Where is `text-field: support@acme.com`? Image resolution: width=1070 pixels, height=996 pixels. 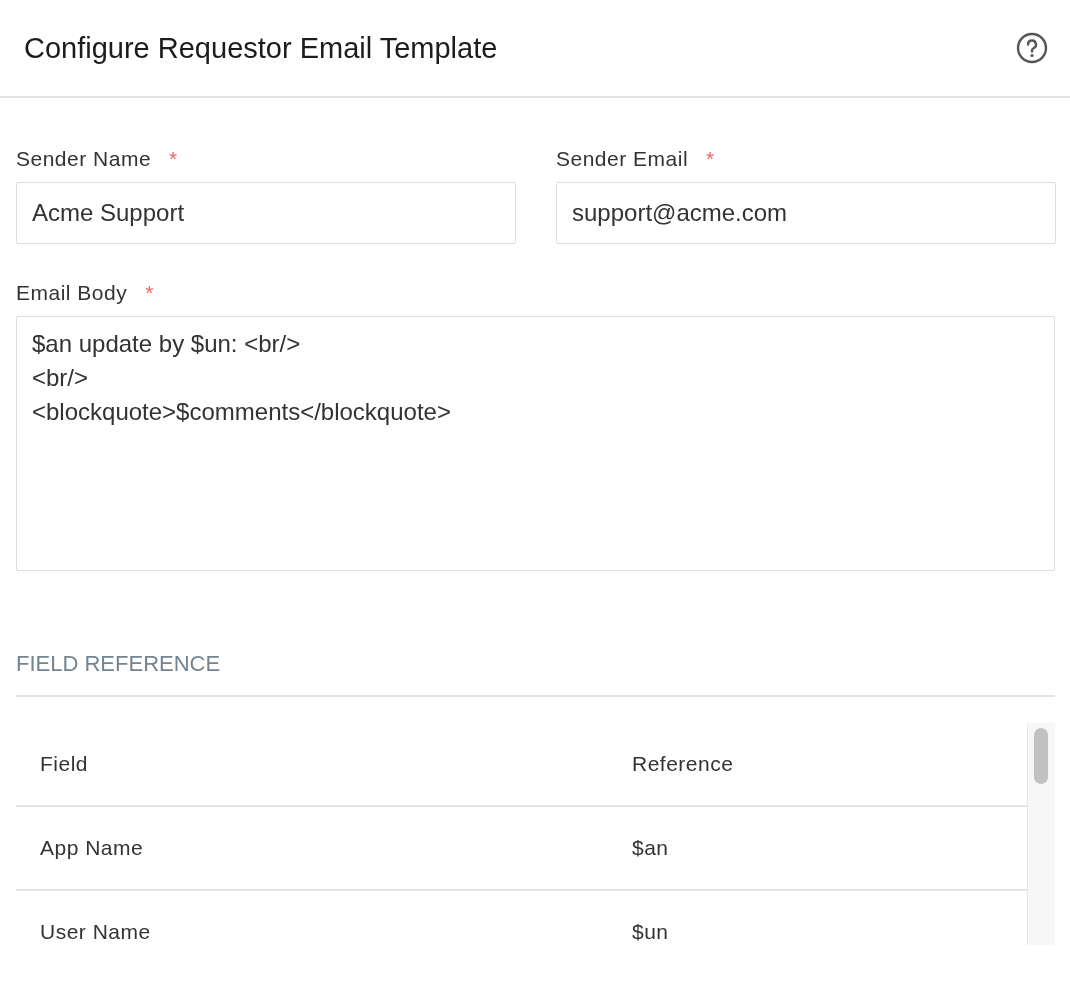
text-field: support@acme.com is located at coordinates (806, 213).